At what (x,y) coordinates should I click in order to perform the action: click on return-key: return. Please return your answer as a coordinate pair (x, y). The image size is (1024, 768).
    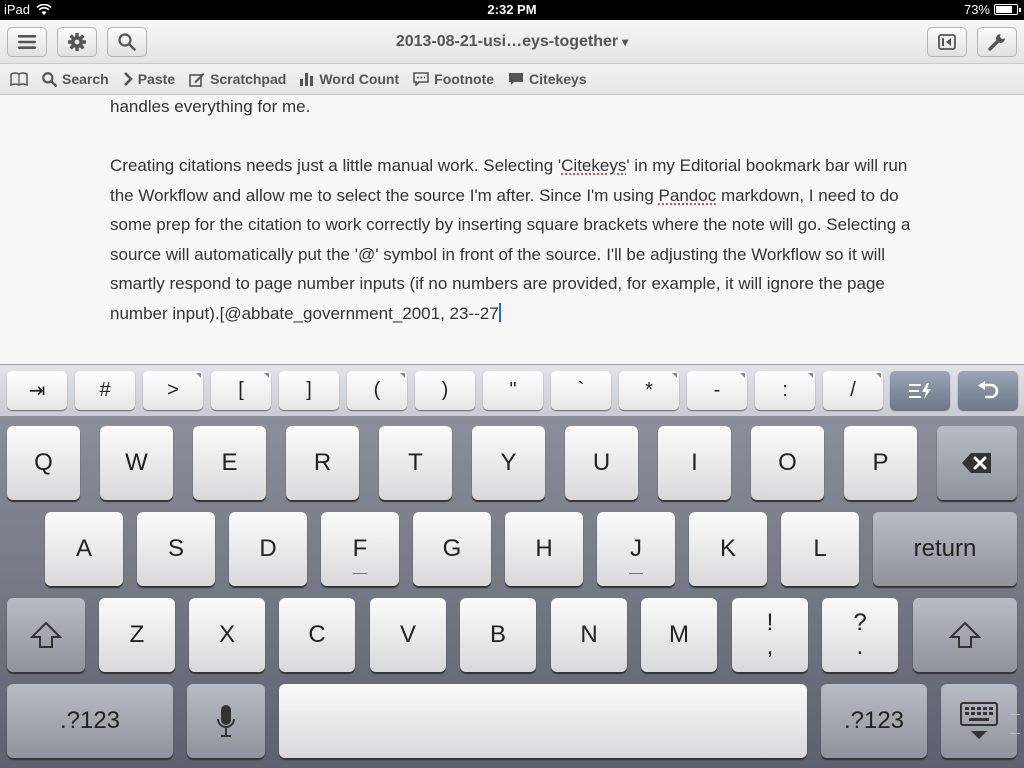
    Looking at the image, I should click on (945, 549).